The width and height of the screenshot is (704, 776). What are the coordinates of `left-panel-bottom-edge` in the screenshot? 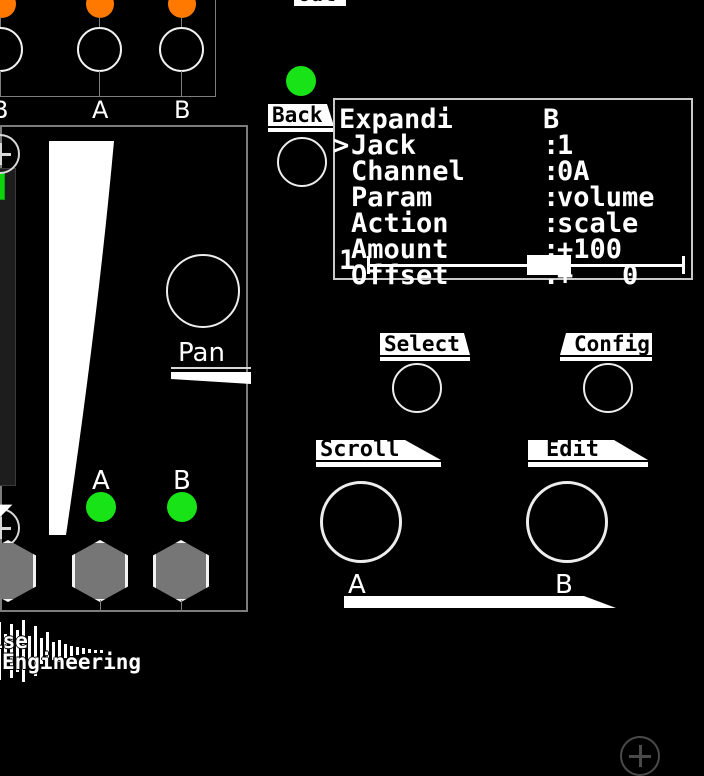 It's located at (124, 611).